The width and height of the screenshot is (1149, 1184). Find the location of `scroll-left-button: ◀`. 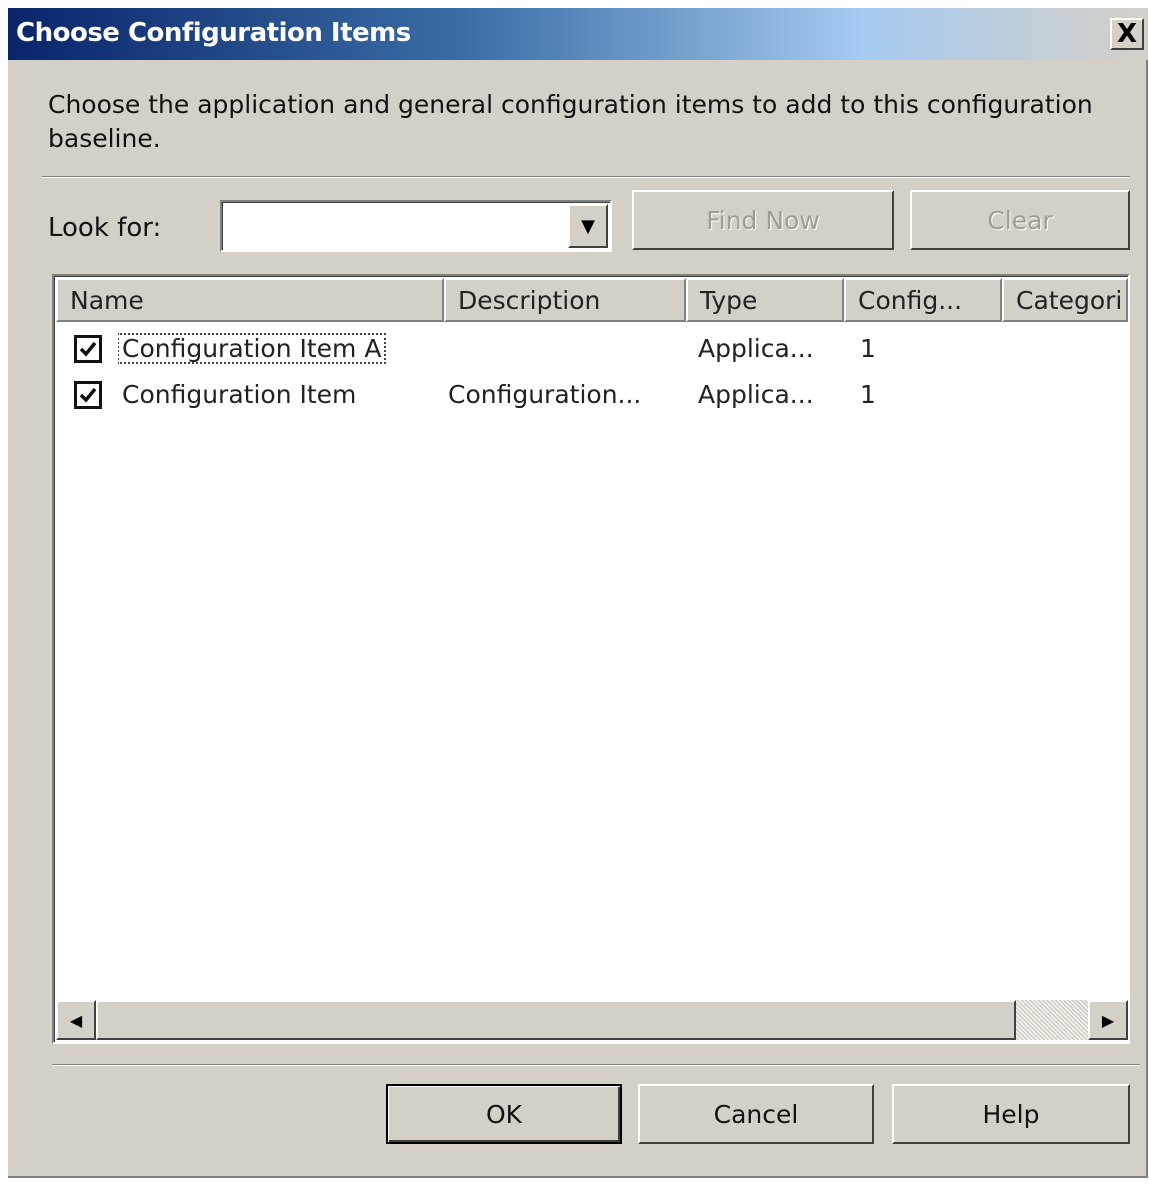

scroll-left-button: ◀ is located at coordinates (76, 1020).